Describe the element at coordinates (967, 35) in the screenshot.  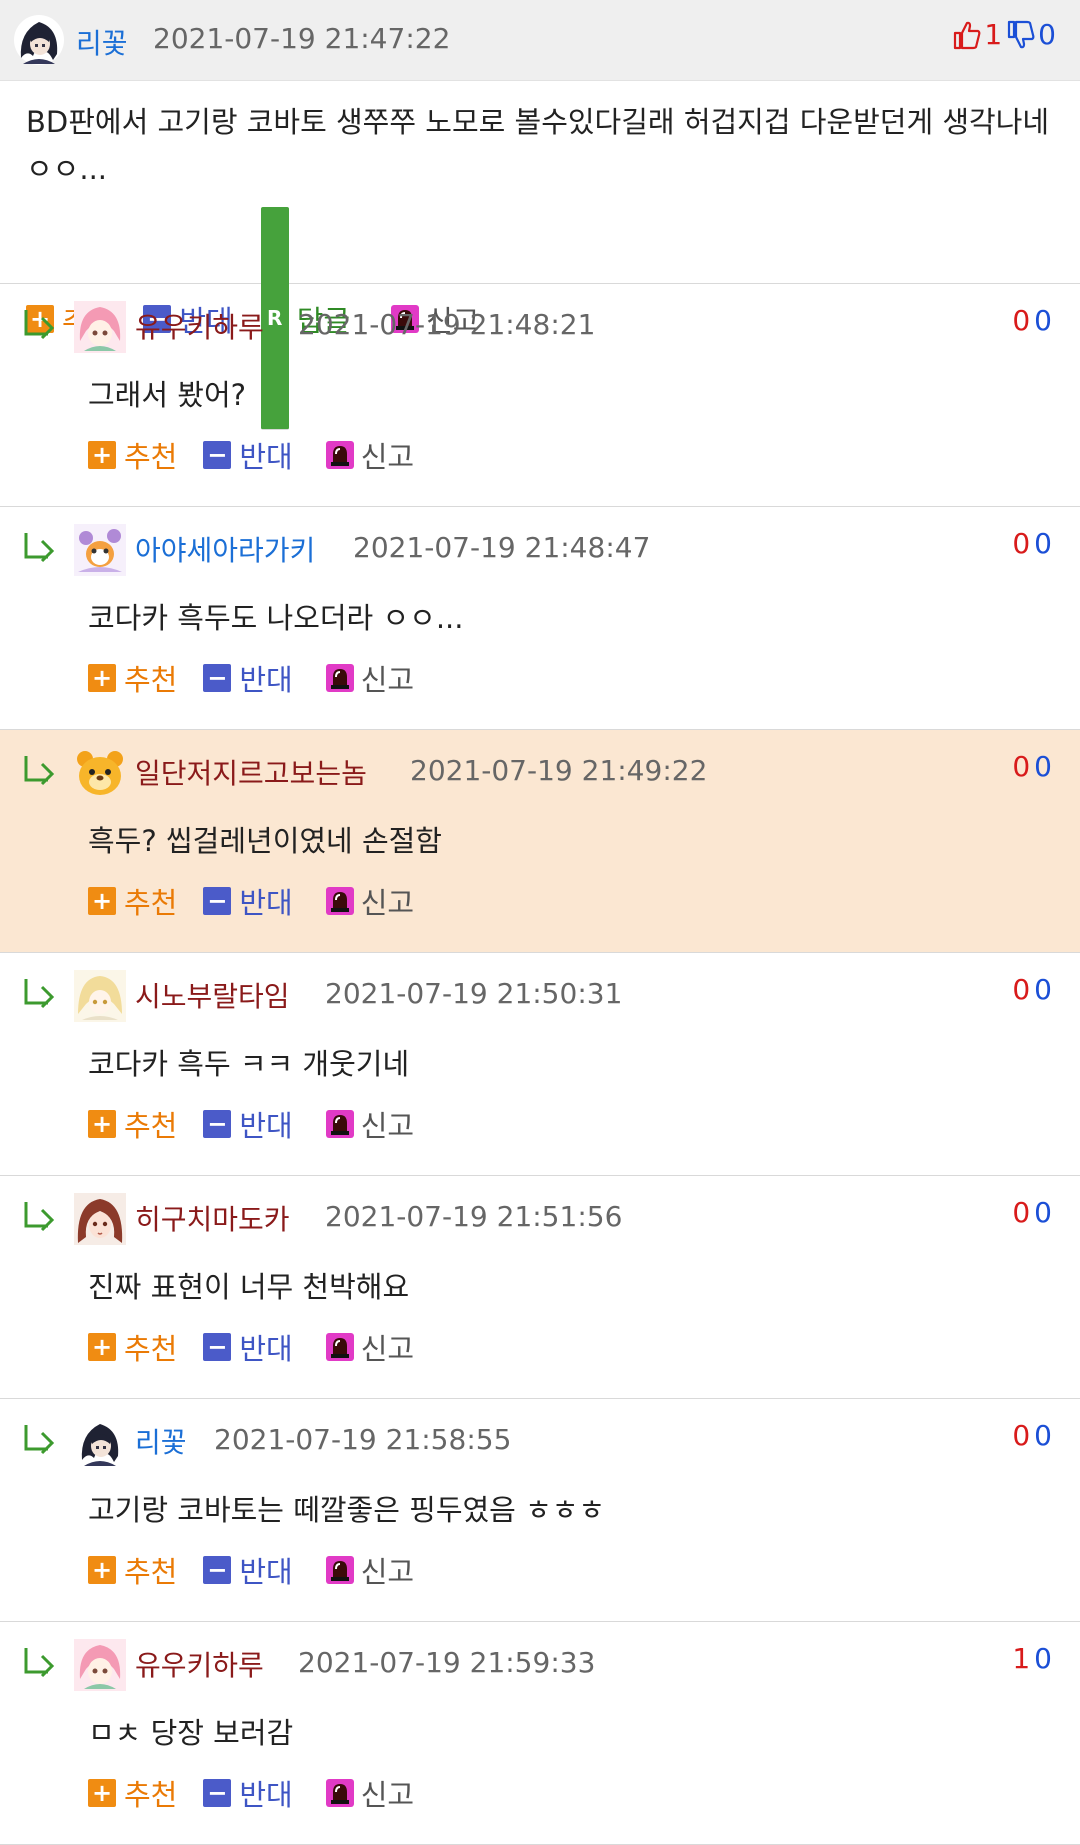
I see `thumbs-up-icon` at that location.